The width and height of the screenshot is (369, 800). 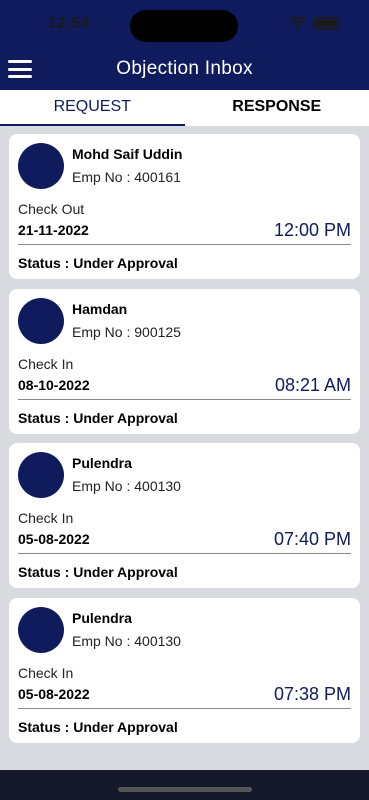 I want to click on battery-icon, so click(x=326, y=23).